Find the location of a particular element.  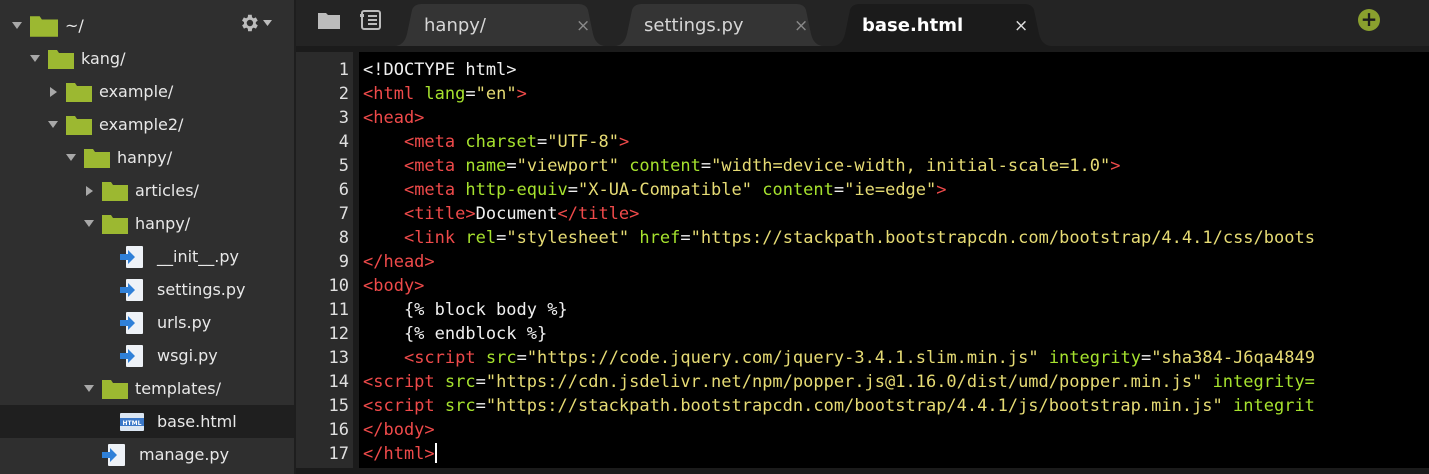

code-line: <!DOCTYPE html> is located at coordinates (440, 70).